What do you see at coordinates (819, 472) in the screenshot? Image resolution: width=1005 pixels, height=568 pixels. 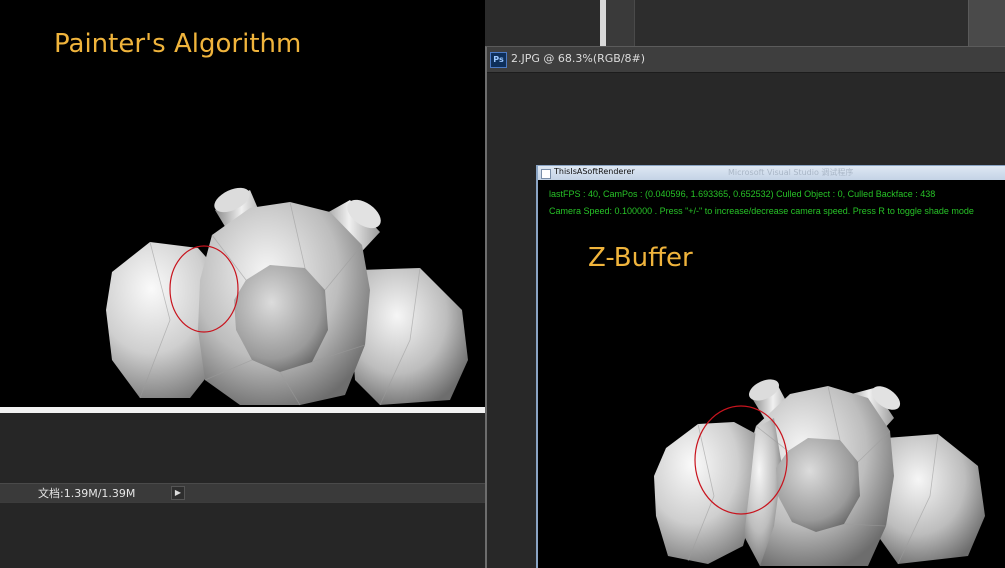 I see `zbuffer-model-render` at bounding box center [819, 472].